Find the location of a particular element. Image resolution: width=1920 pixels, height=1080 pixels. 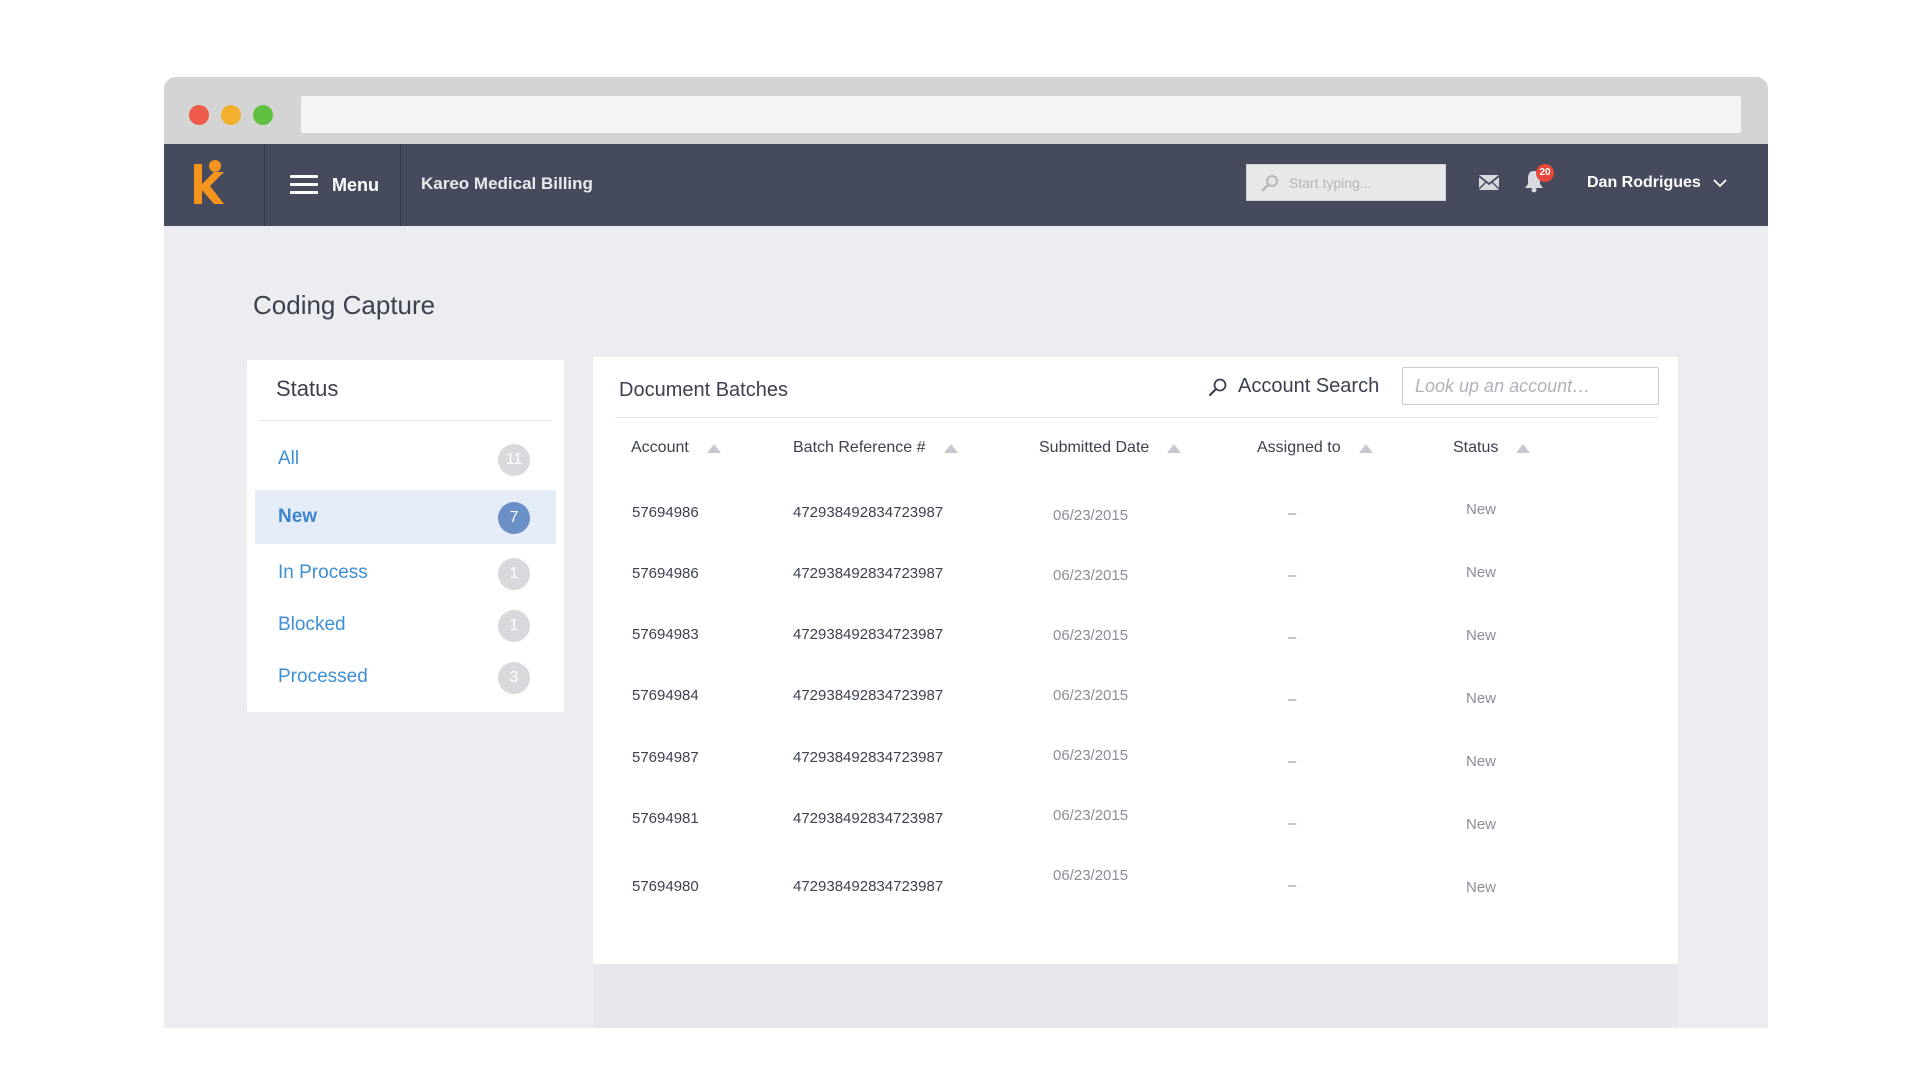

column-header-status: Status is located at coordinates (1492, 448).